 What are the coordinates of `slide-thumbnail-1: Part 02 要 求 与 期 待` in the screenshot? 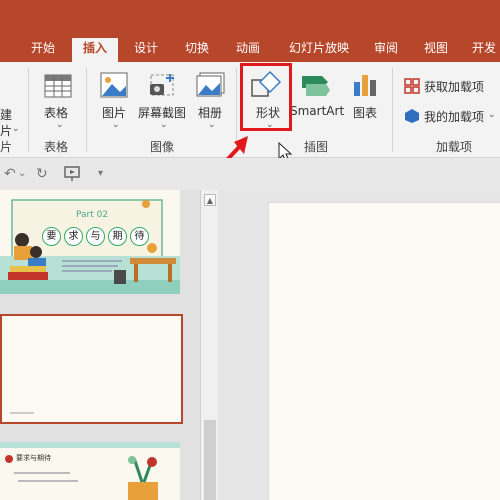 It's located at (90, 242).